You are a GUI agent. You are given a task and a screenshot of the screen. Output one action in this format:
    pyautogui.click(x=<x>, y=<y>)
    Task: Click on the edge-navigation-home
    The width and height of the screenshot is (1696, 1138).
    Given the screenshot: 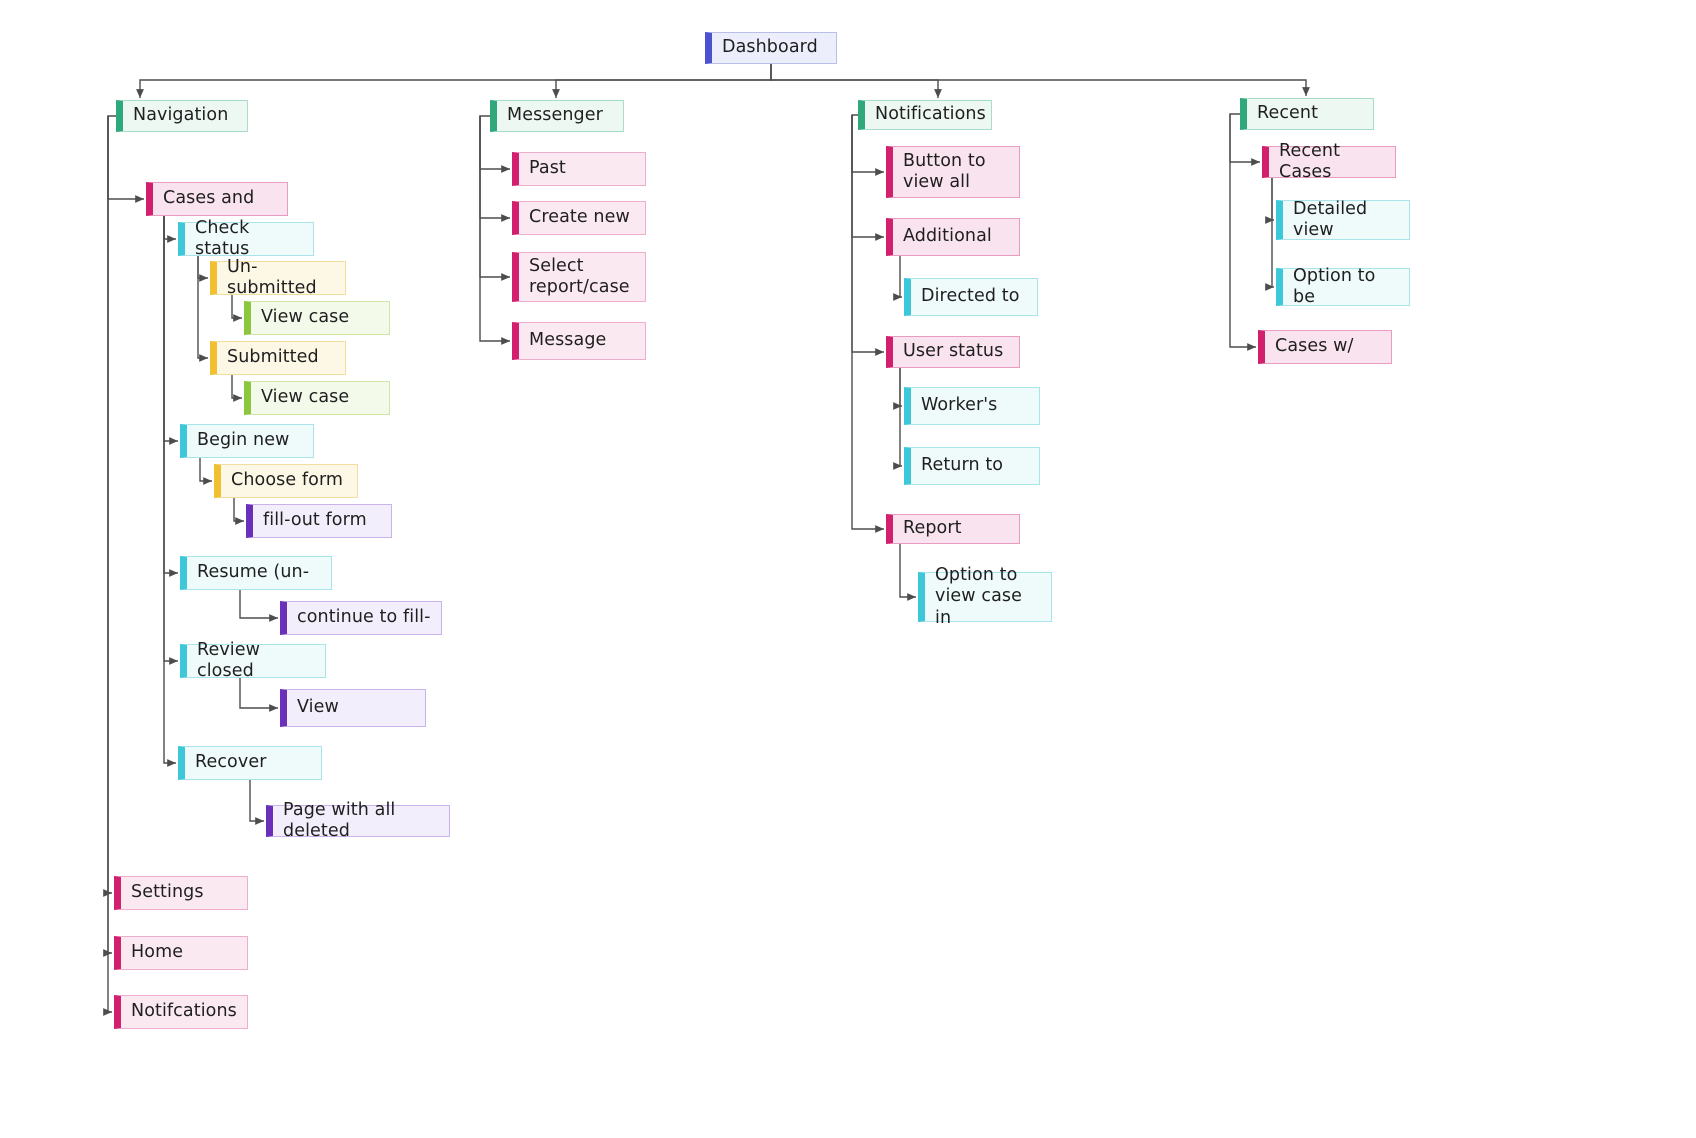 What is the action you would take?
    pyautogui.click(x=107, y=536)
    